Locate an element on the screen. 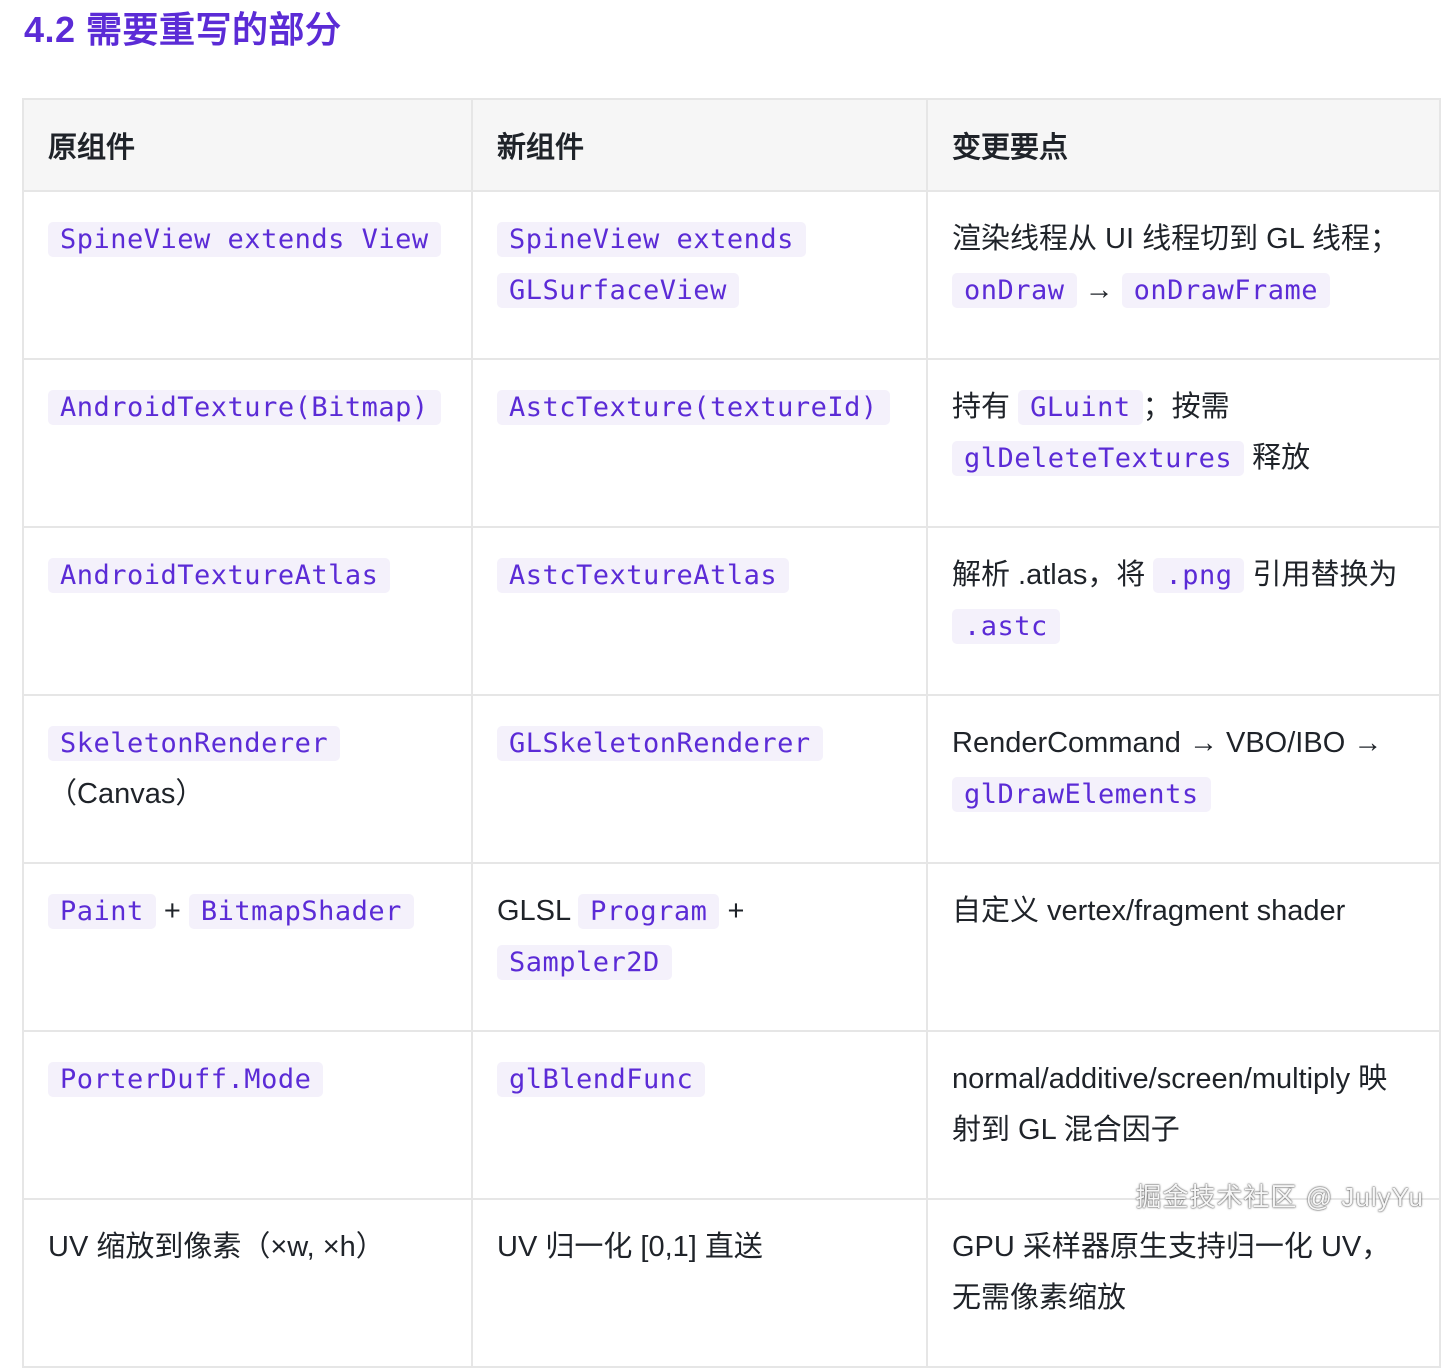  watermark: 掘金技术社区 @ JulyYu is located at coordinates (1279, 1197).